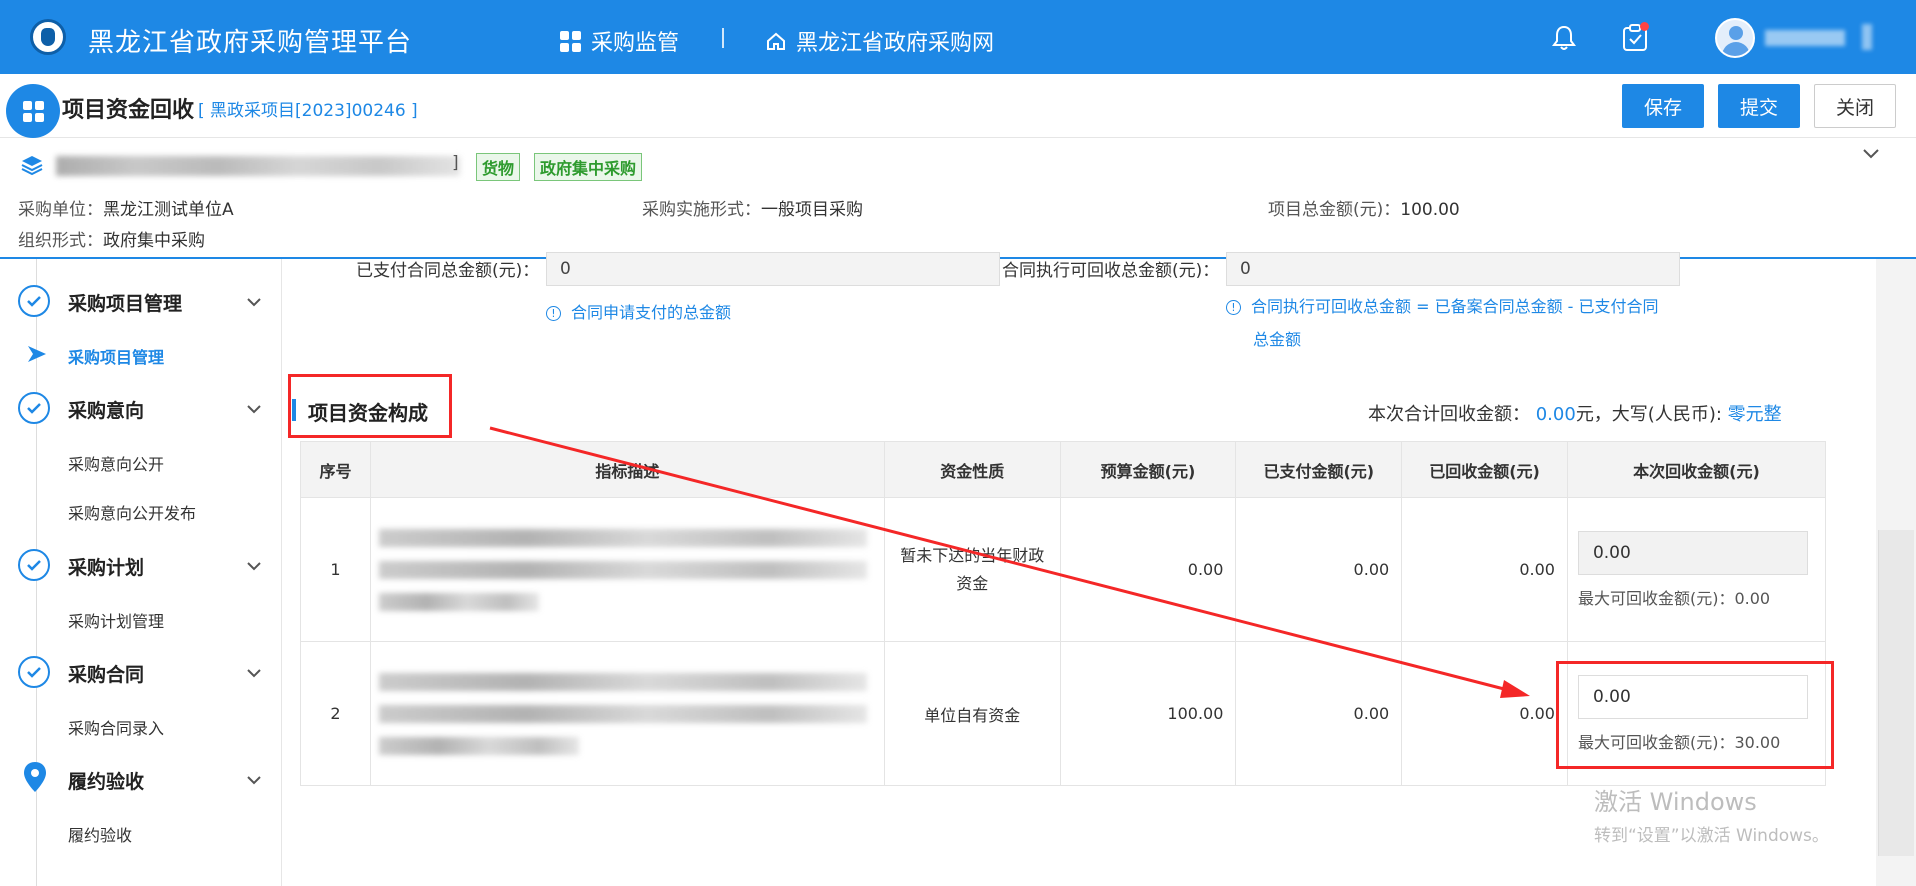 The width and height of the screenshot is (1916, 886). Describe the element at coordinates (106, 566) in the screenshot. I see `sidebar-group-plan: 采购计划` at that location.